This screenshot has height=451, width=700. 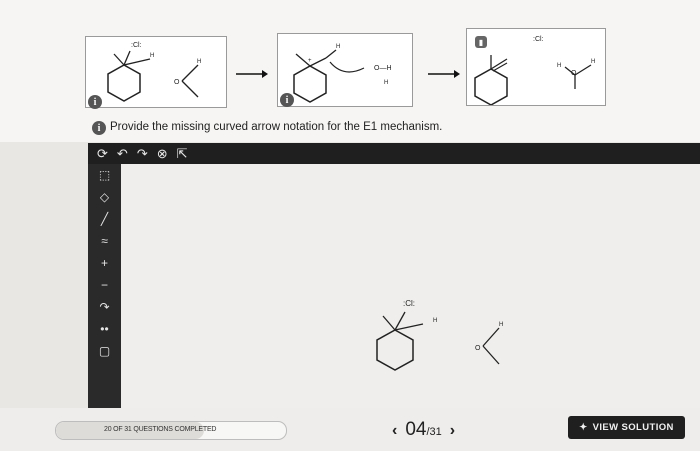 What do you see at coordinates (386, 83) in the screenshot?
I see `hydronium-hydrogen-label: H` at bounding box center [386, 83].